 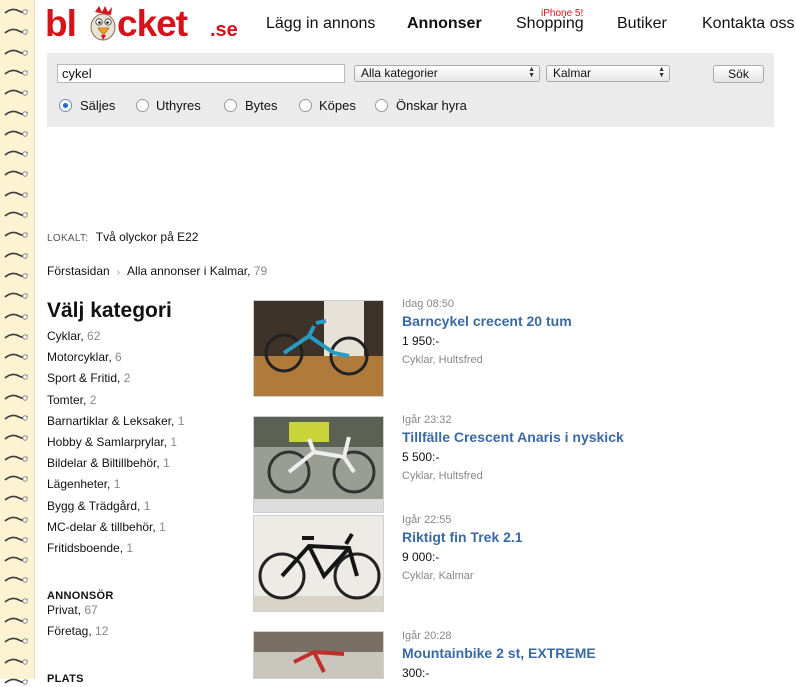 I want to click on category-select: Alla kategorier ▲ ▼, so click(x=447, y=73).